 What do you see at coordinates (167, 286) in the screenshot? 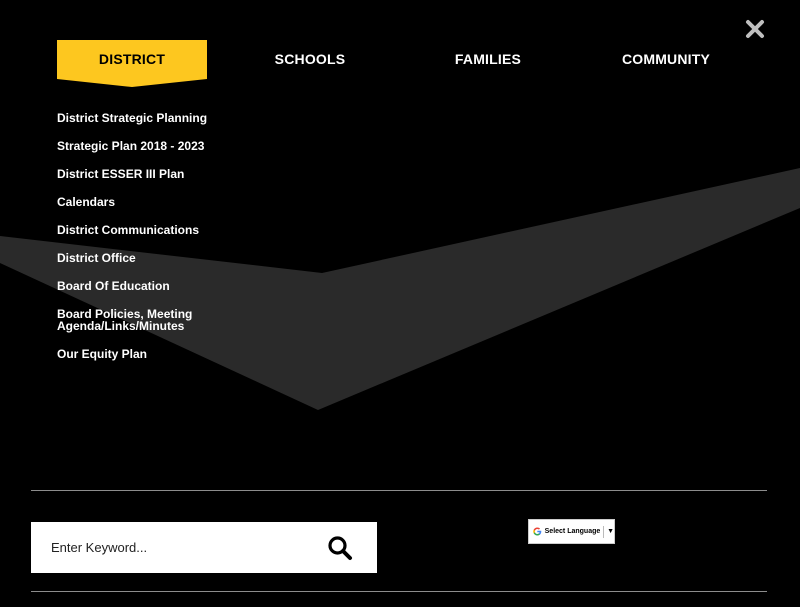
I see `menu-item-board-of-education: Board Of Education` at bounding box center [167, 286].